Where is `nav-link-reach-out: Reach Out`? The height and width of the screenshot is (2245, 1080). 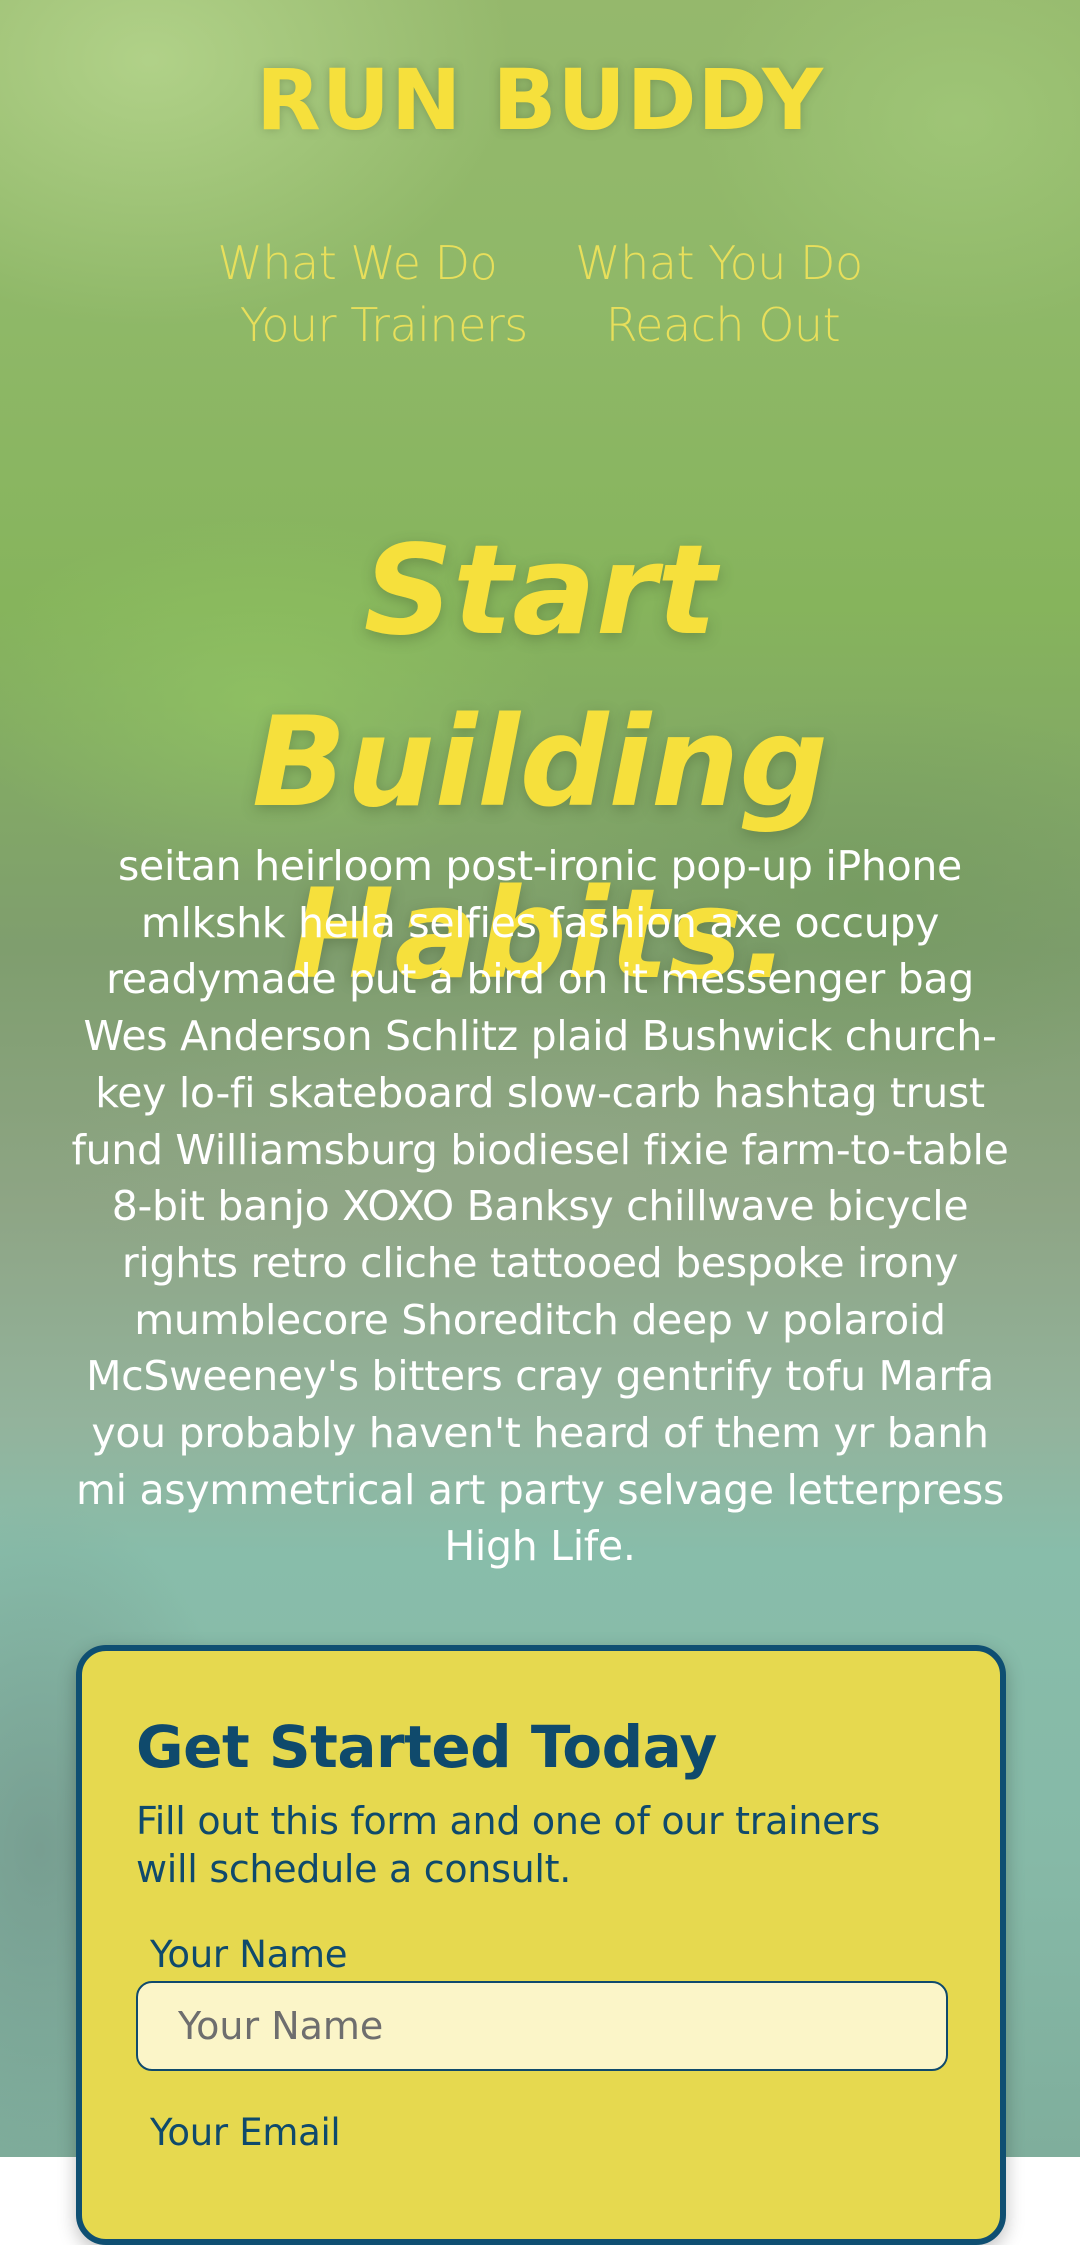
nav-link-reach-out: Reach Out is located at coordinates (723, 325).